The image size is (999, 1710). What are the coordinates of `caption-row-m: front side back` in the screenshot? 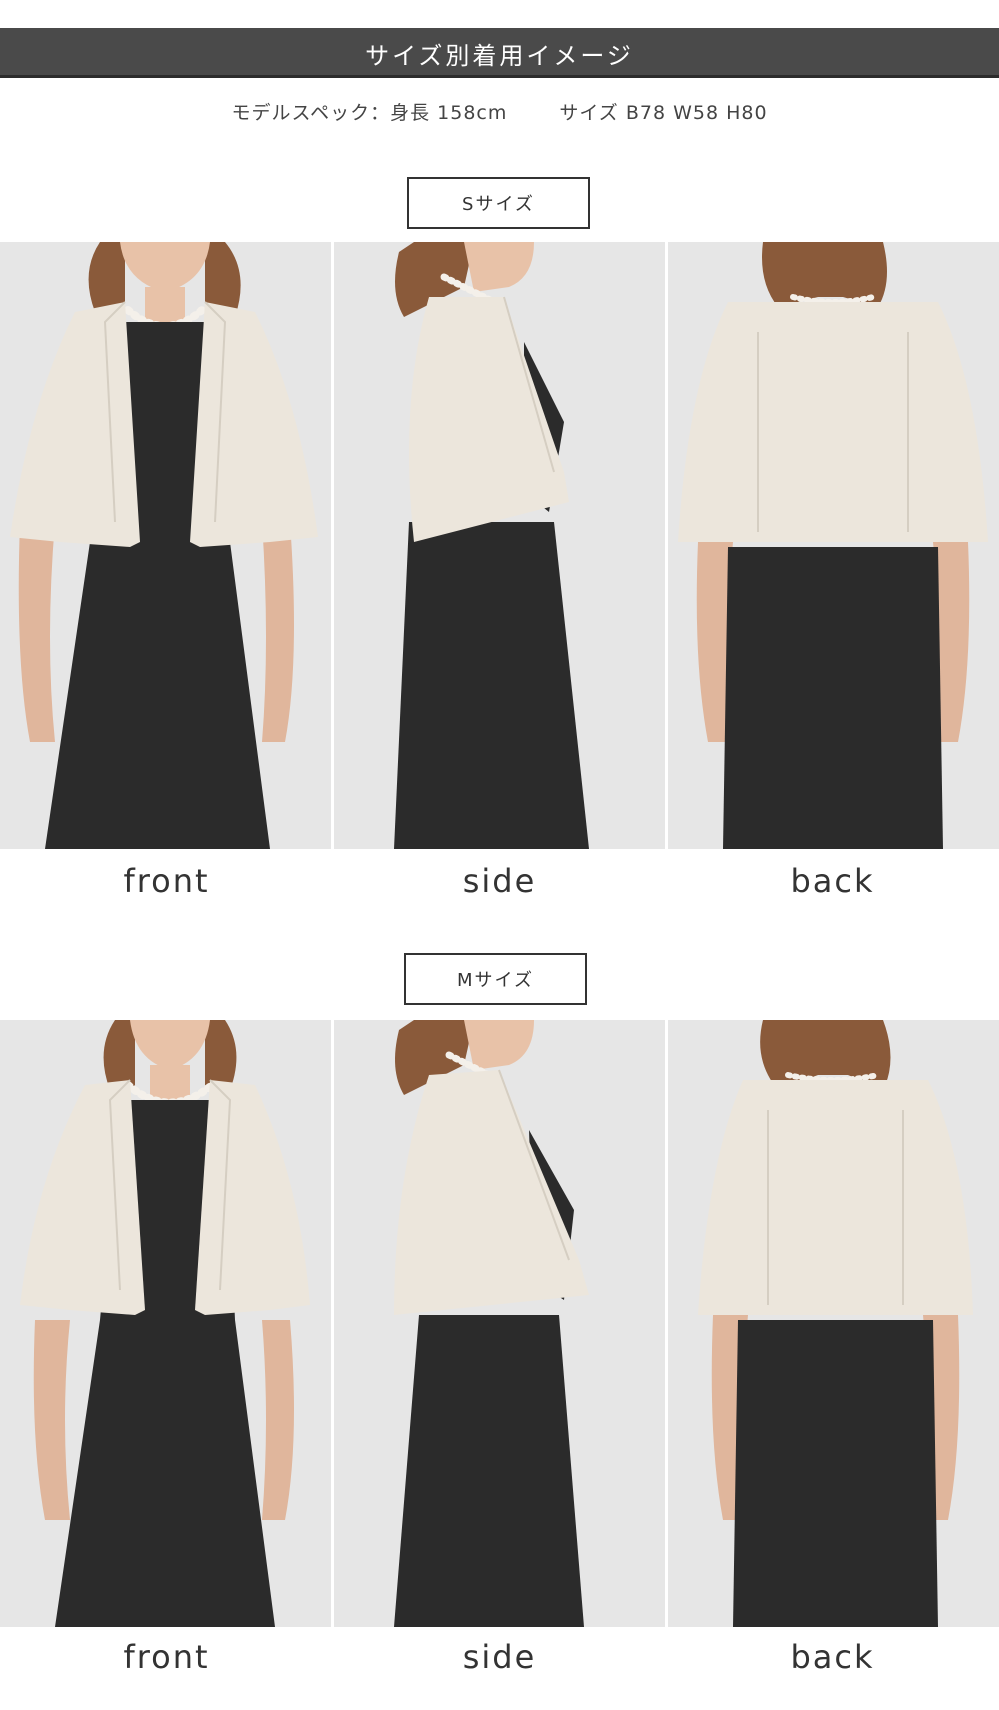 It's located at (499, 1663).